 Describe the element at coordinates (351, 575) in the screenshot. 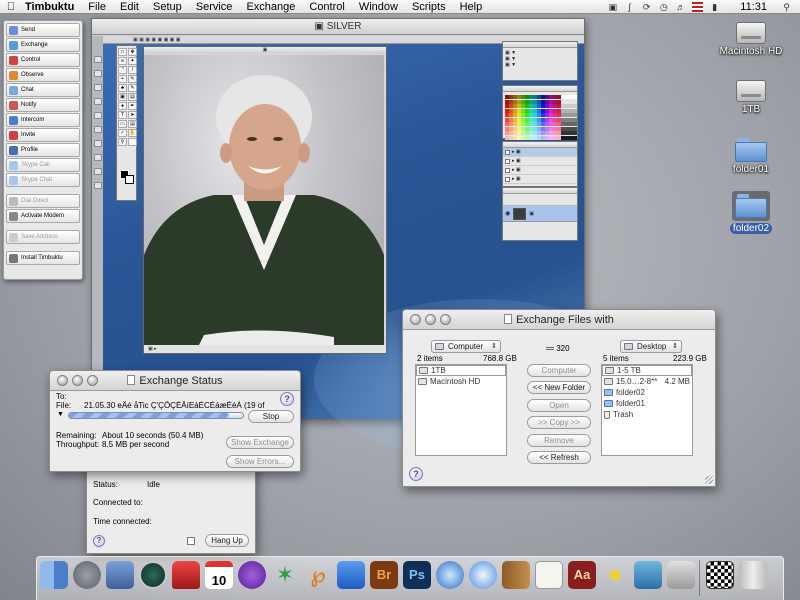

I see `word-icon` at that location.